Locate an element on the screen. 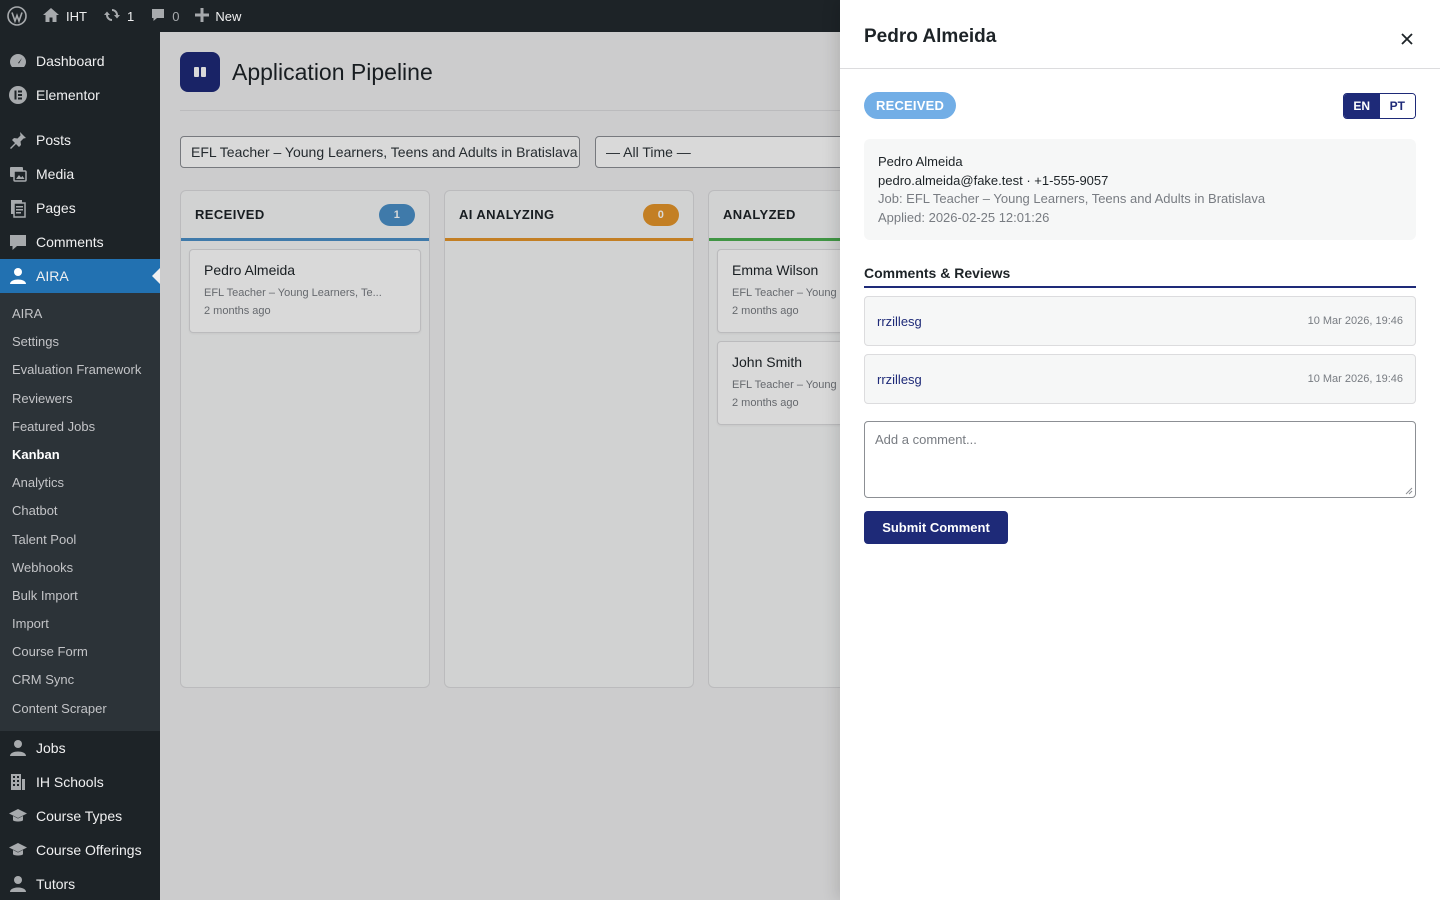 The height and width of the screenshot is (900, 1440). menu-item-pages: Pages is located at coordinates (80, 208).